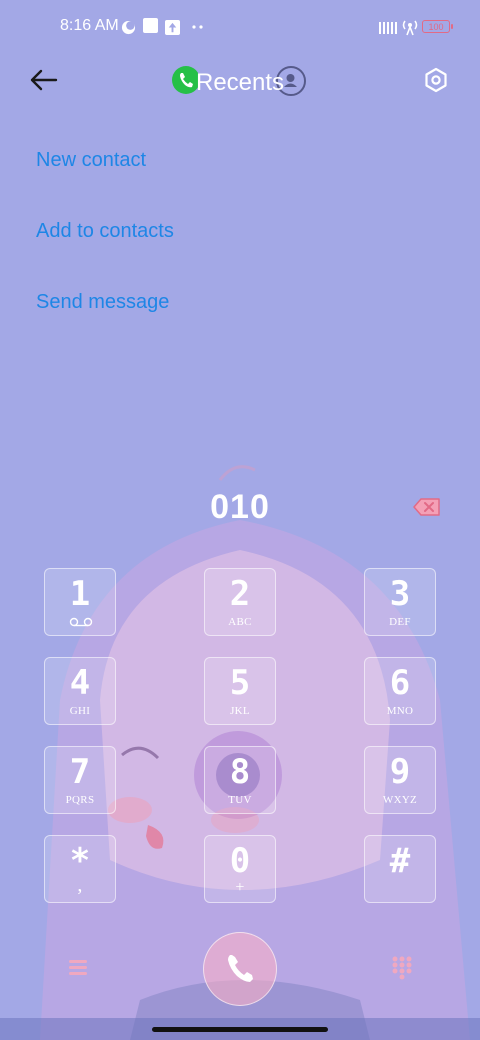 Image resolution: width=480 pixels, height=1040 pixels. I want to click on add-to-contacts-link: Add to contacts, so click(105, 252).